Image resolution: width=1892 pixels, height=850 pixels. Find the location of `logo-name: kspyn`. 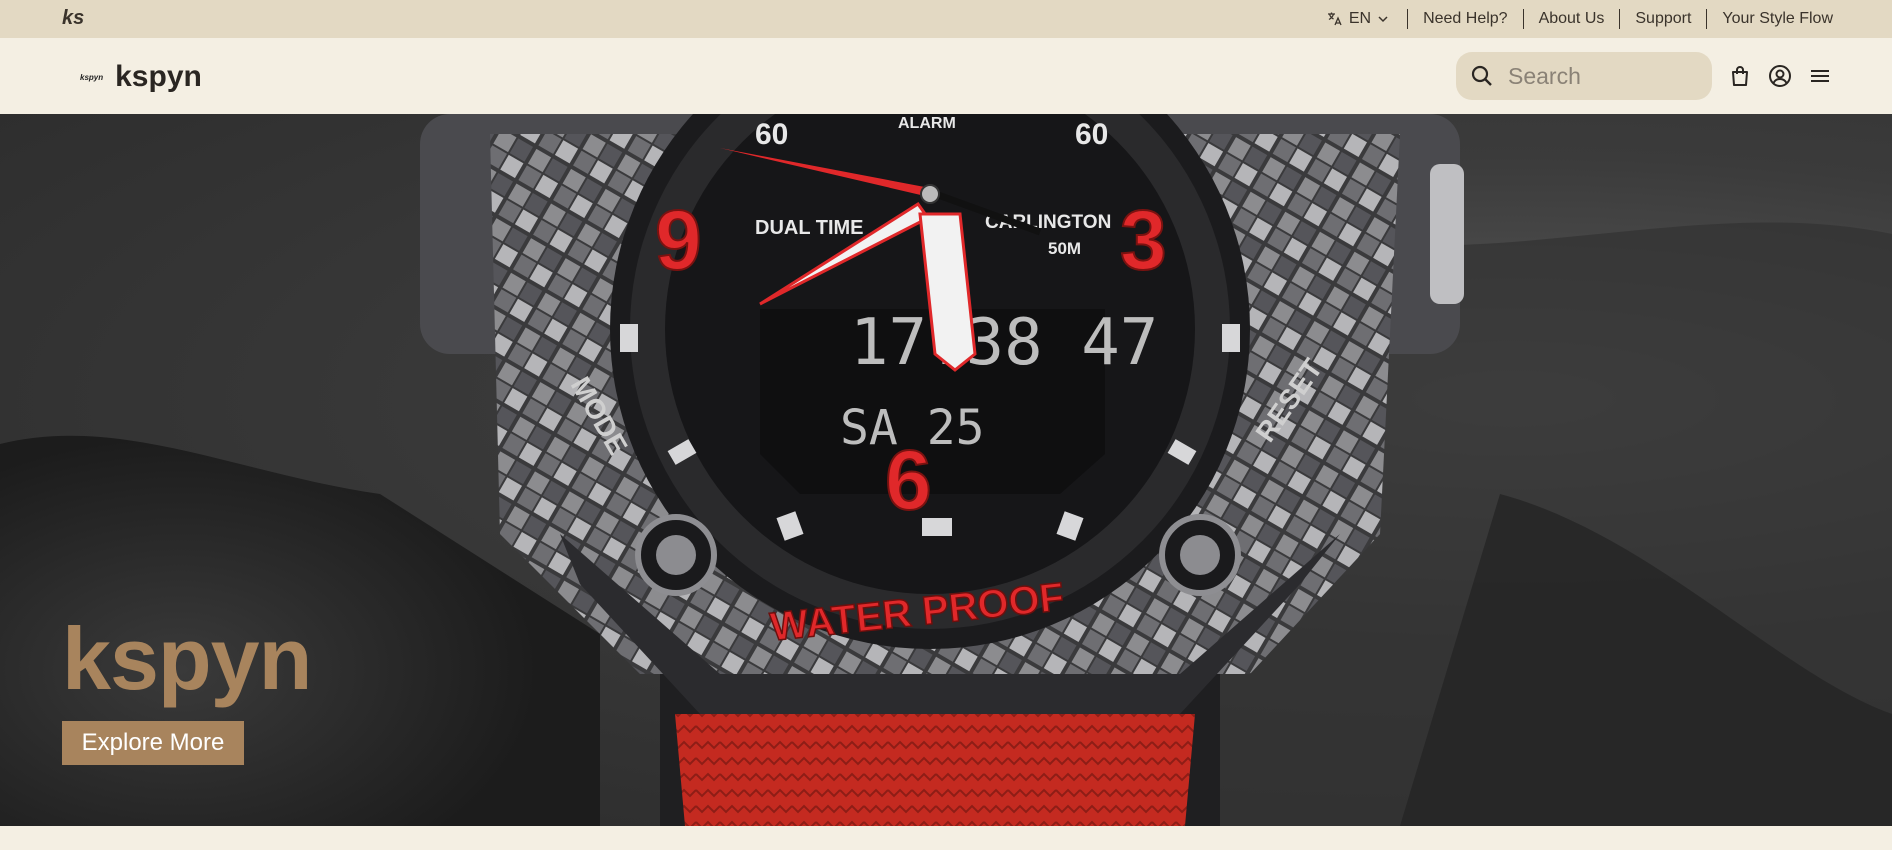

logo-name: kspyn is located at coordinates (158, 76).